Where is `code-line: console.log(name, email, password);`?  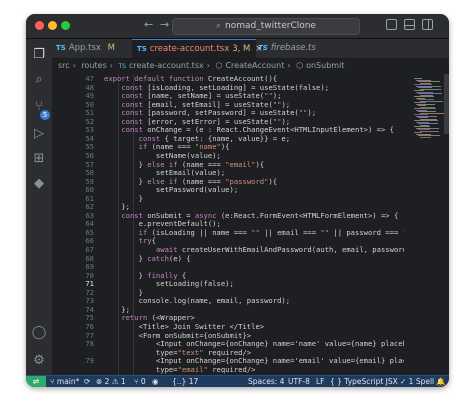
code-line: console.log(name, email, password); is located at coordinates (197, 300).